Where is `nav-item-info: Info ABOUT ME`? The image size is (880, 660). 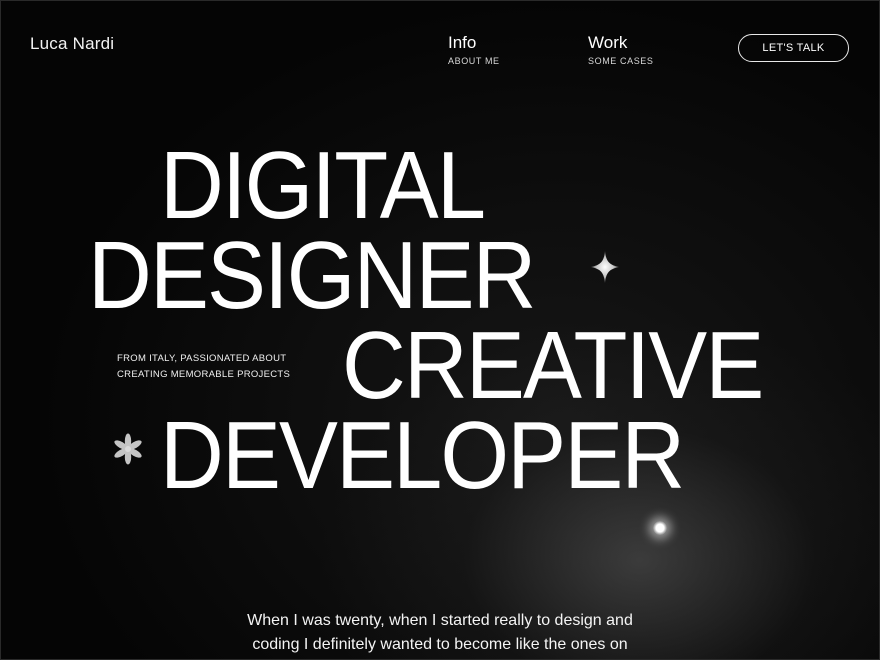
nav-item-info: Info ABOUT ME is located at coordinates (474, 49).